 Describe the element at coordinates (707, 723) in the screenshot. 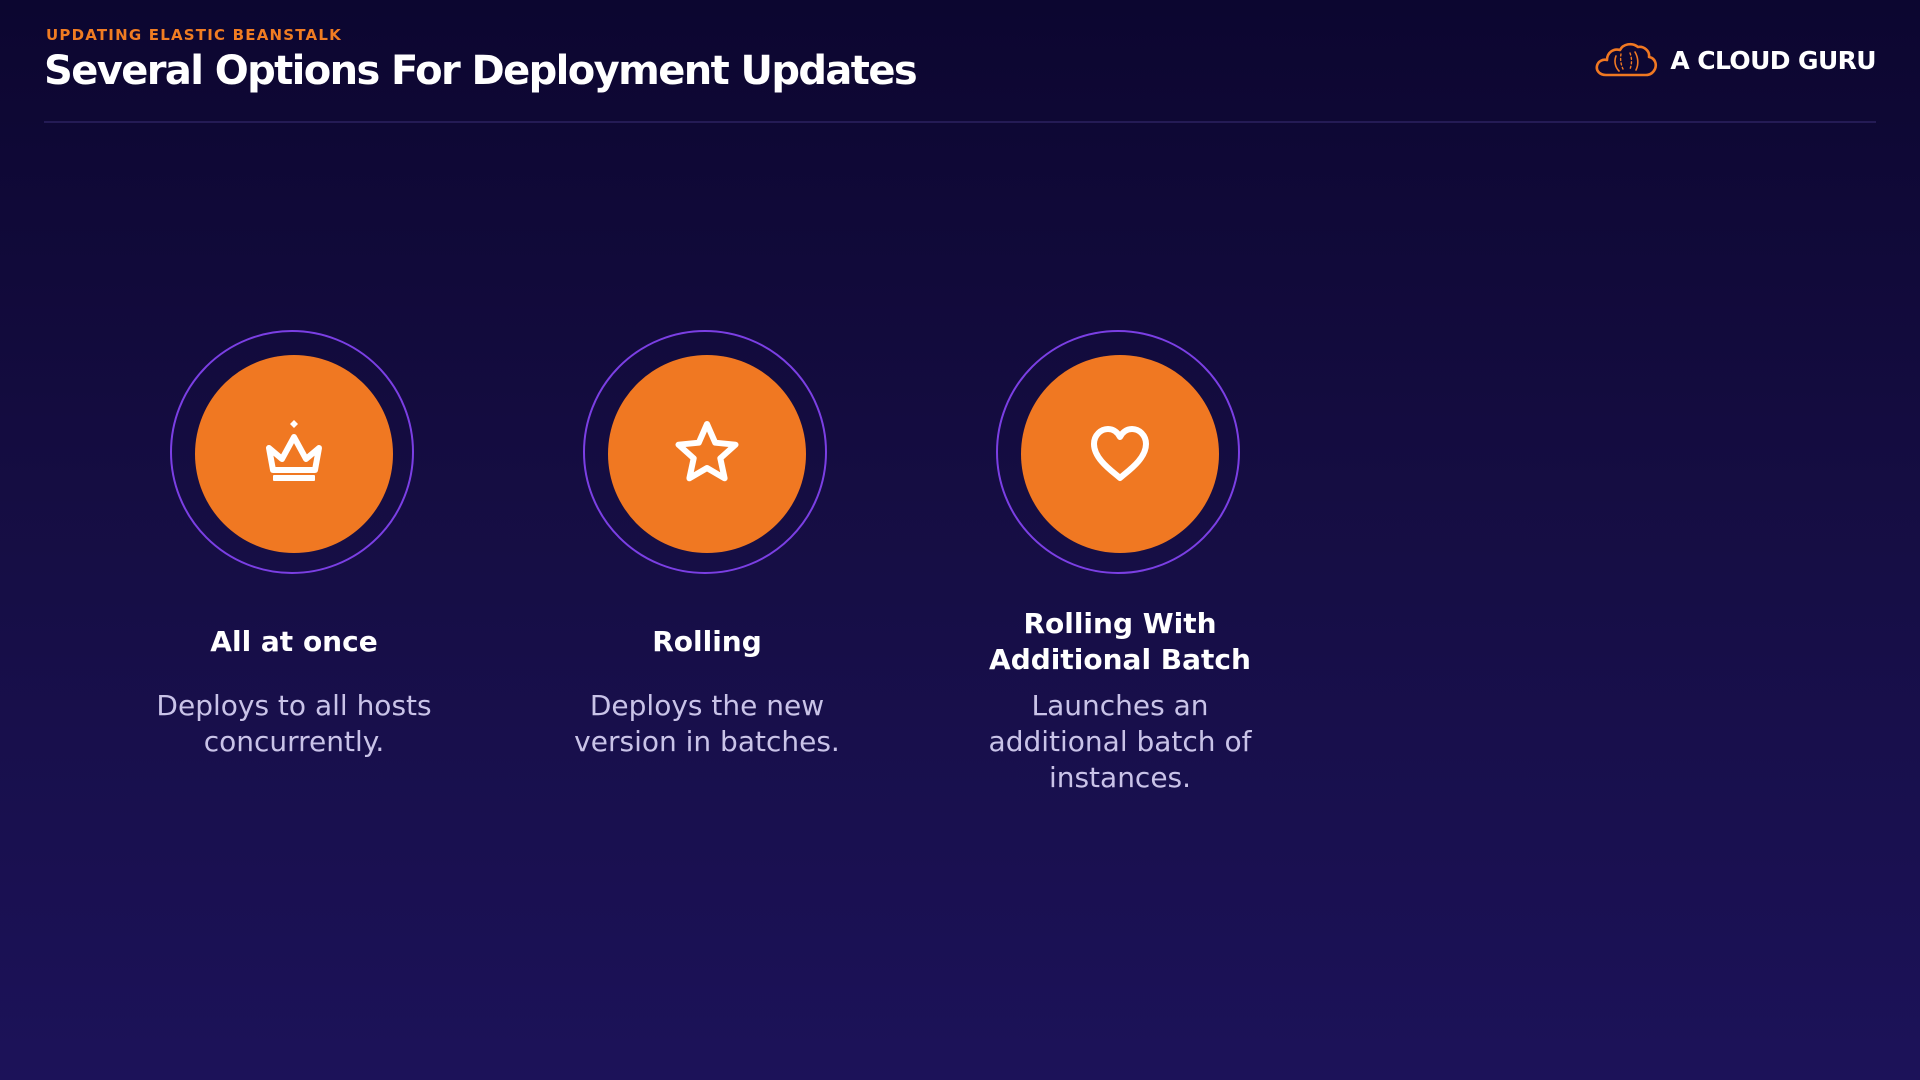

I see `option-description: Deploys the new version in batches.` at that location.